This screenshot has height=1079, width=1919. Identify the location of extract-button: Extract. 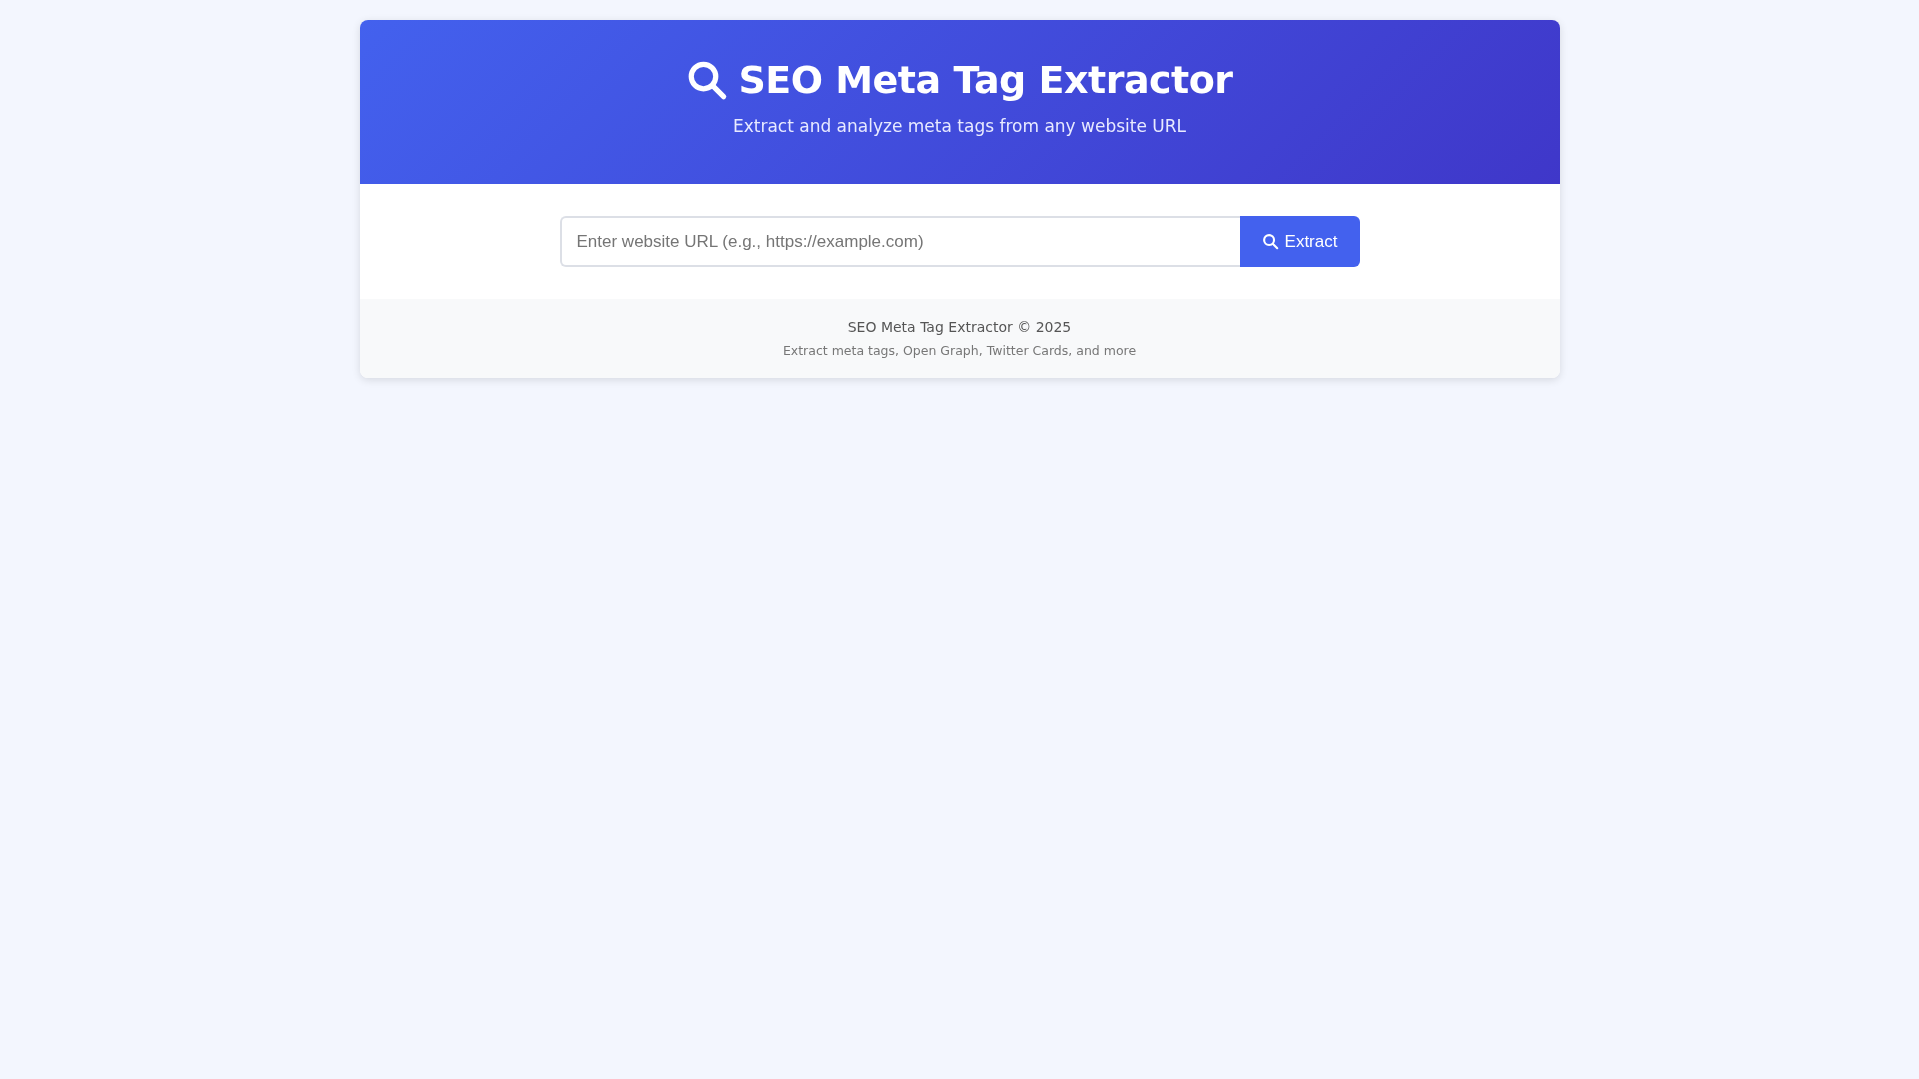
(1299, 241).